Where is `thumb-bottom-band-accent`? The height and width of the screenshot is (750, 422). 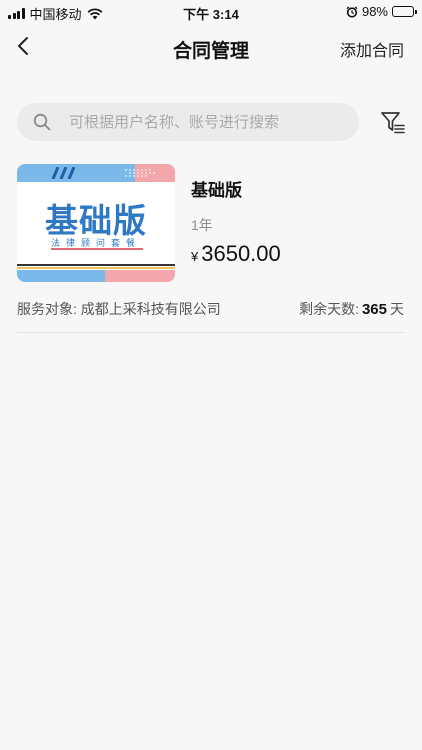 thumb-bottom-band-accent is located at coordinates (140, 276).